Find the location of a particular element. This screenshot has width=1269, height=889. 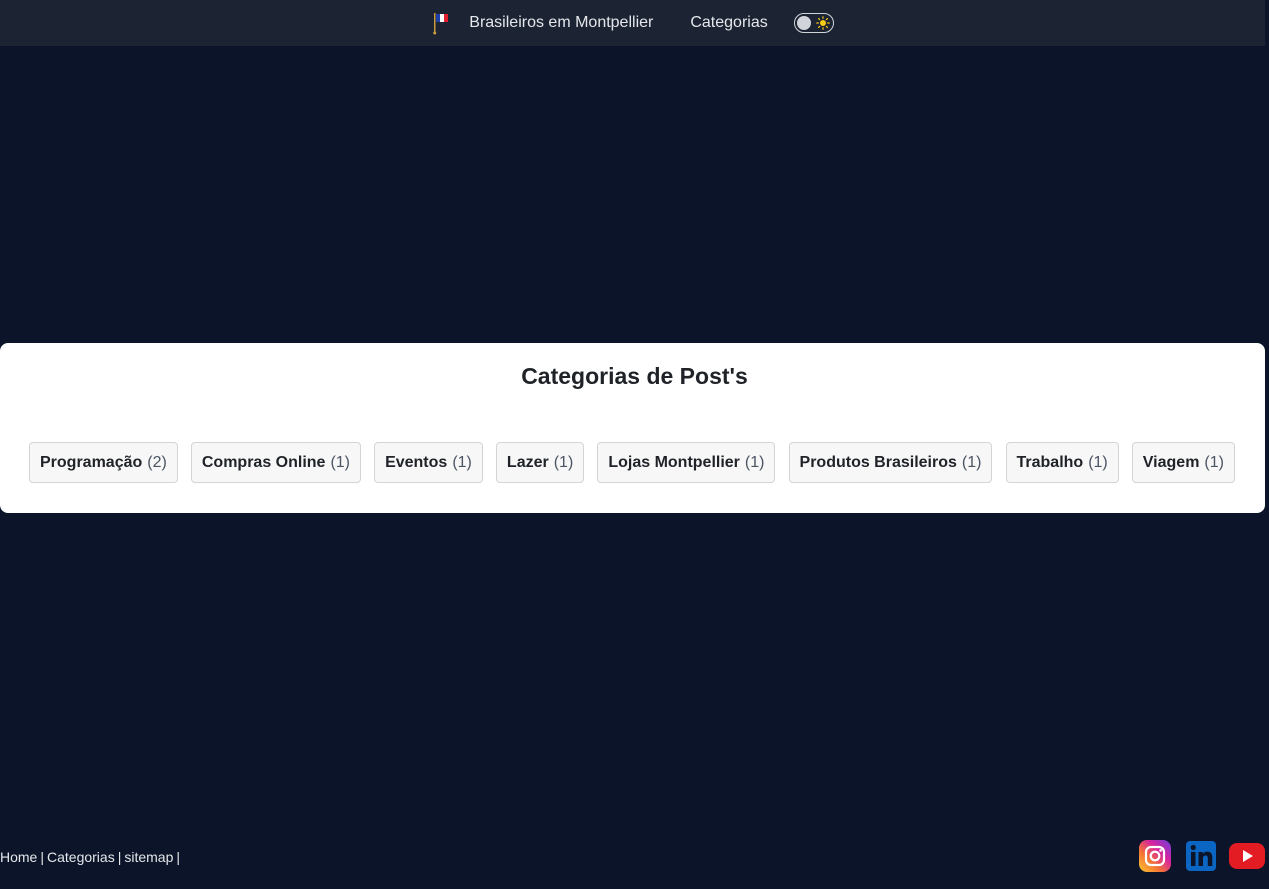

category-tag-lazer: Lazer (1) is located at coordinates (540, 462).